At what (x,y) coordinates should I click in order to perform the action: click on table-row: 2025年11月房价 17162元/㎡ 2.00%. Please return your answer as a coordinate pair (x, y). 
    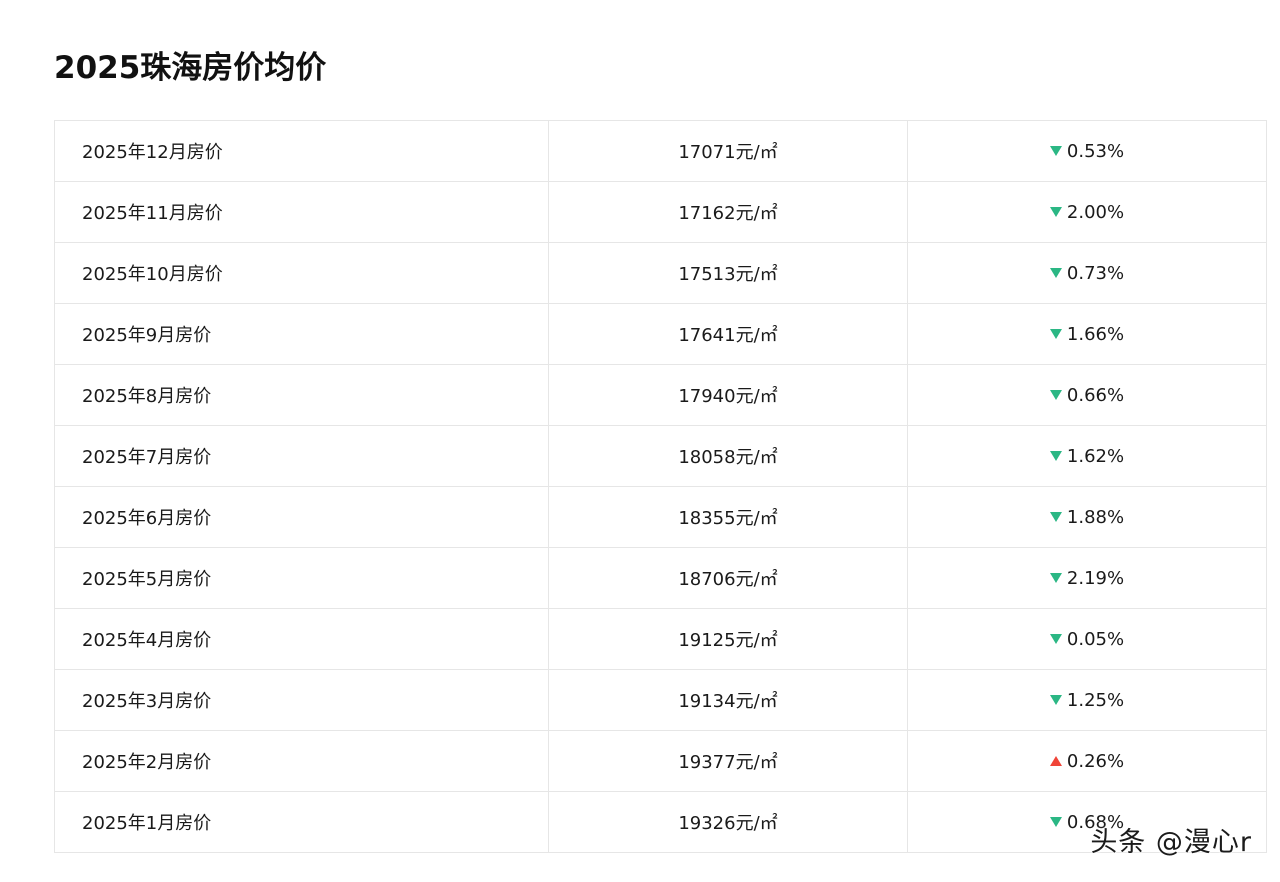
    Looking at the image, I should click on (660, 212).